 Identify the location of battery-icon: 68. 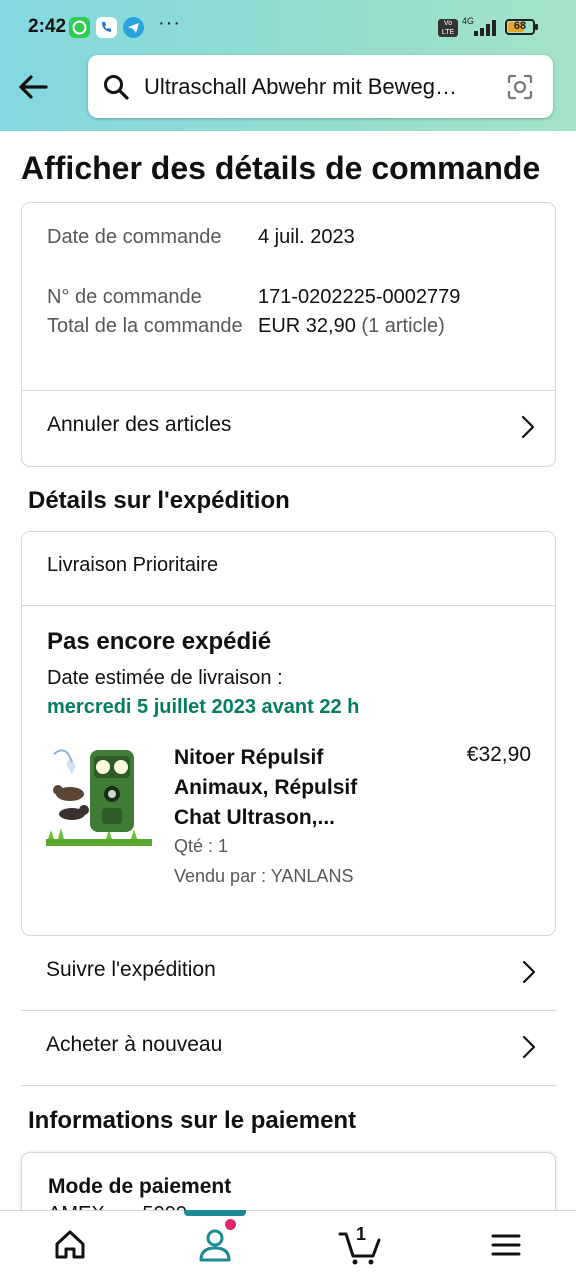
(521, 27).